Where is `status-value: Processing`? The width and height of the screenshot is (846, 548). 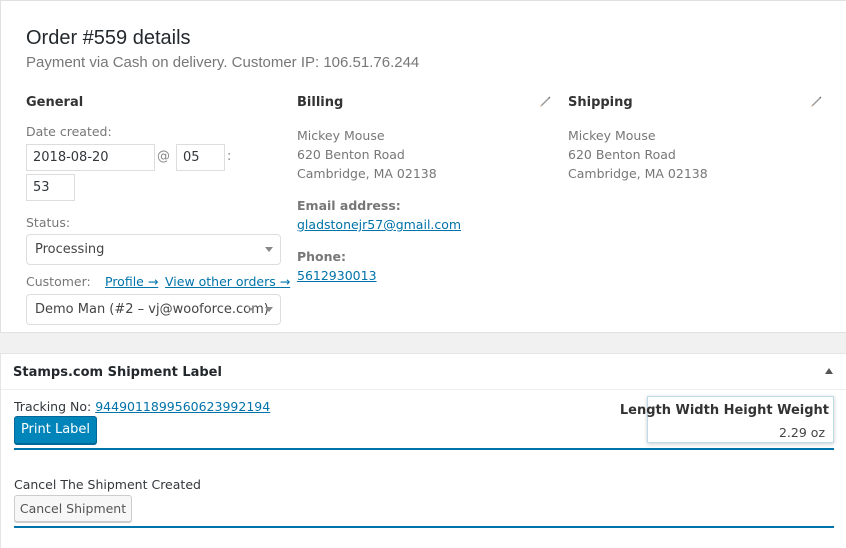
status-value: Processing is located at coordinates (70, 249).